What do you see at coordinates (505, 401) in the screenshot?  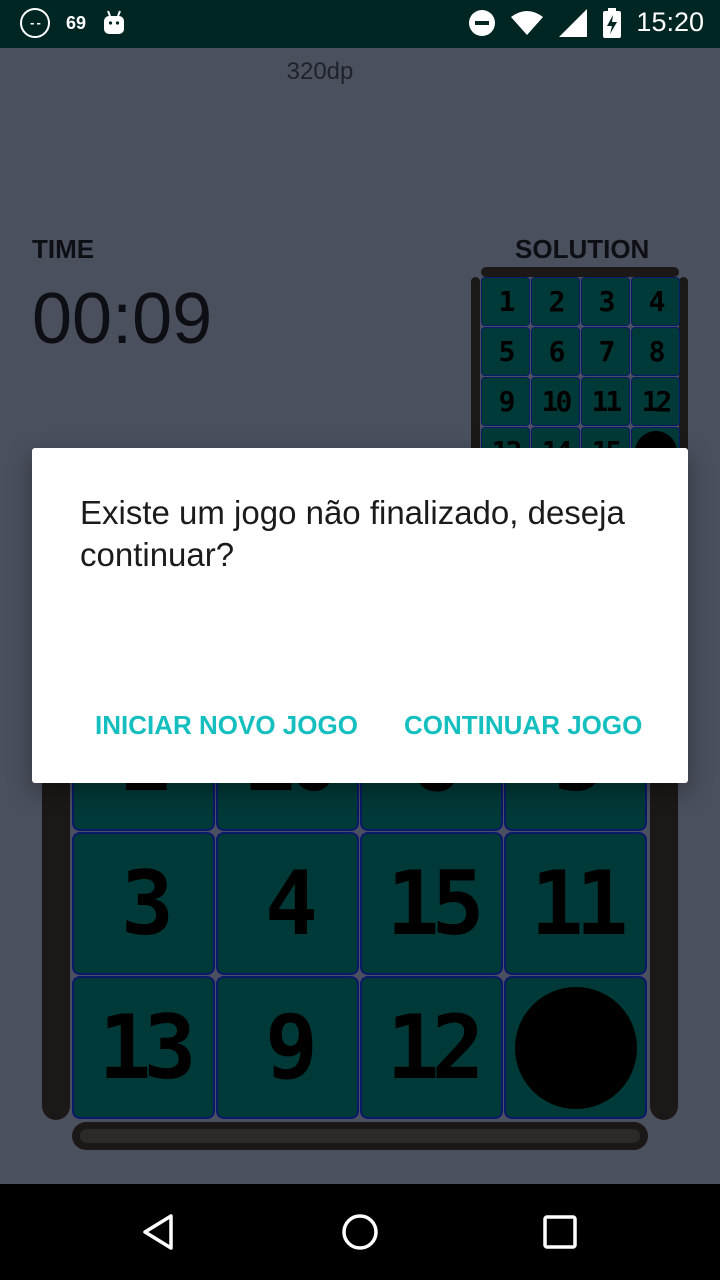 I see `solution-tile: 9` at bounding box center [505, 401].